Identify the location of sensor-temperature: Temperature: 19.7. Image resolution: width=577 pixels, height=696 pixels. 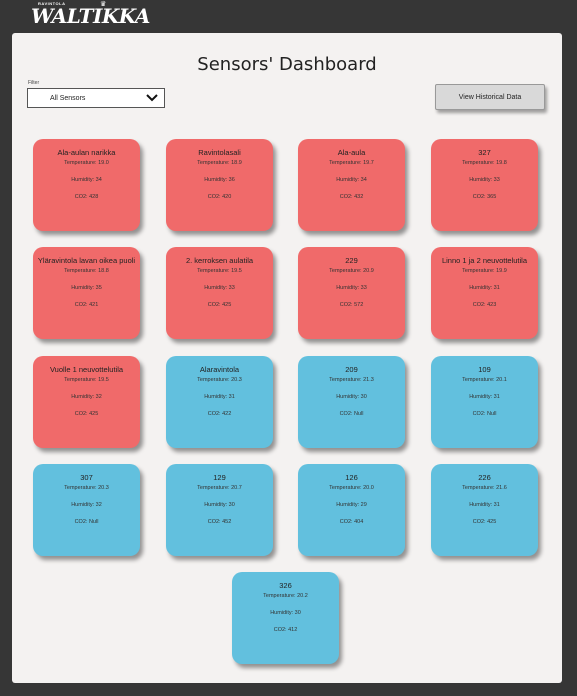
(351, 163).